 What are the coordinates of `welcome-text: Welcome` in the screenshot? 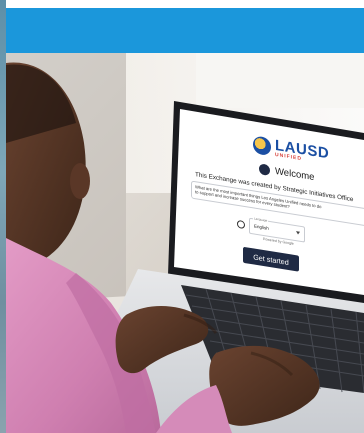 It's located at (295, 174).